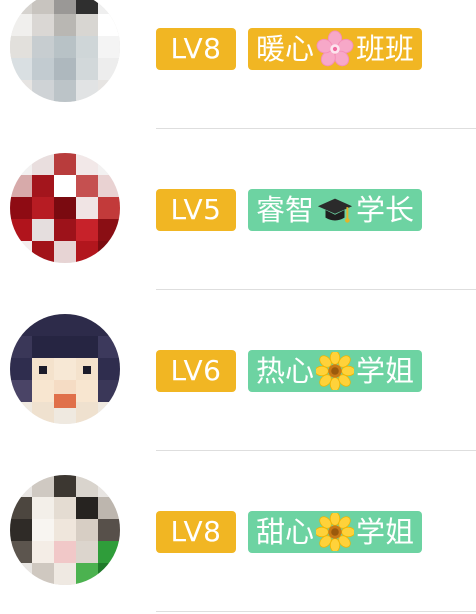 This screenshot has width=476, height=614. What do you see at coordinates (285, 371) in the screenshot?
I see `title-badge-left-text: 热心` at bounding box center [285, 371].